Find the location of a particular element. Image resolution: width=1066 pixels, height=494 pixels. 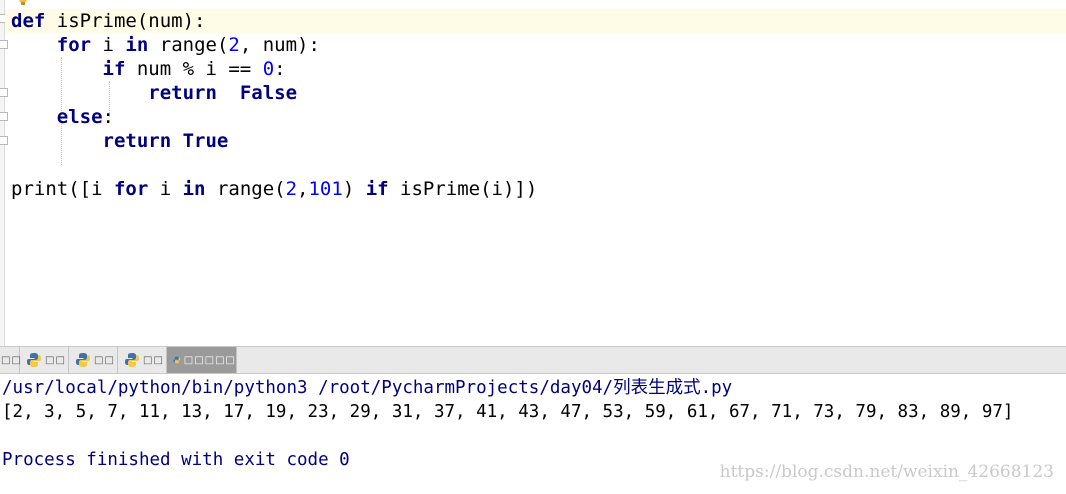

code-text: num % i == is located at coordinates (194, 69).